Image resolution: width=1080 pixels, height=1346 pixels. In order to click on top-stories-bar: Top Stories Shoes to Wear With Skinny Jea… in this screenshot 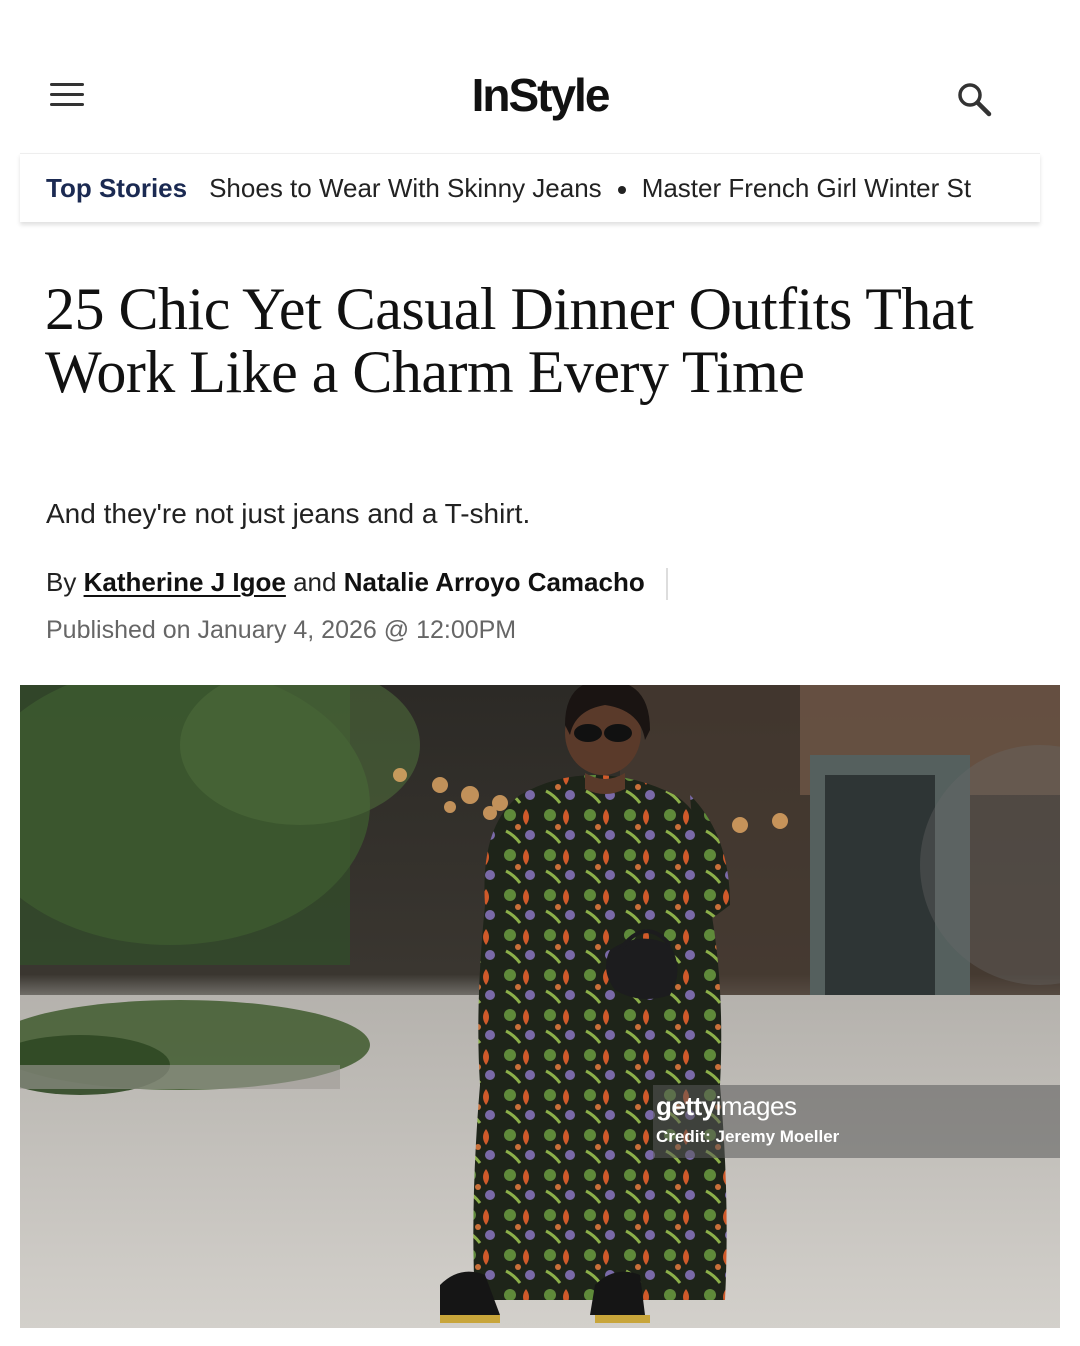, I will do `click(530, 187)`.